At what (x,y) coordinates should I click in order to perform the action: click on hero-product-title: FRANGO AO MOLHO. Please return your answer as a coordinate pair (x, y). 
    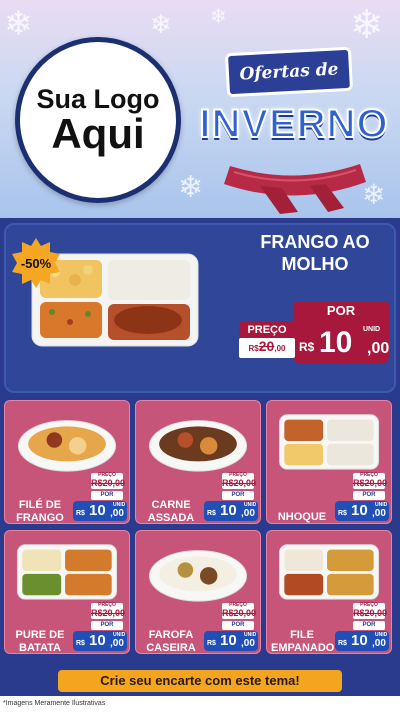
    Looking at the image, I should click on (315, 253).